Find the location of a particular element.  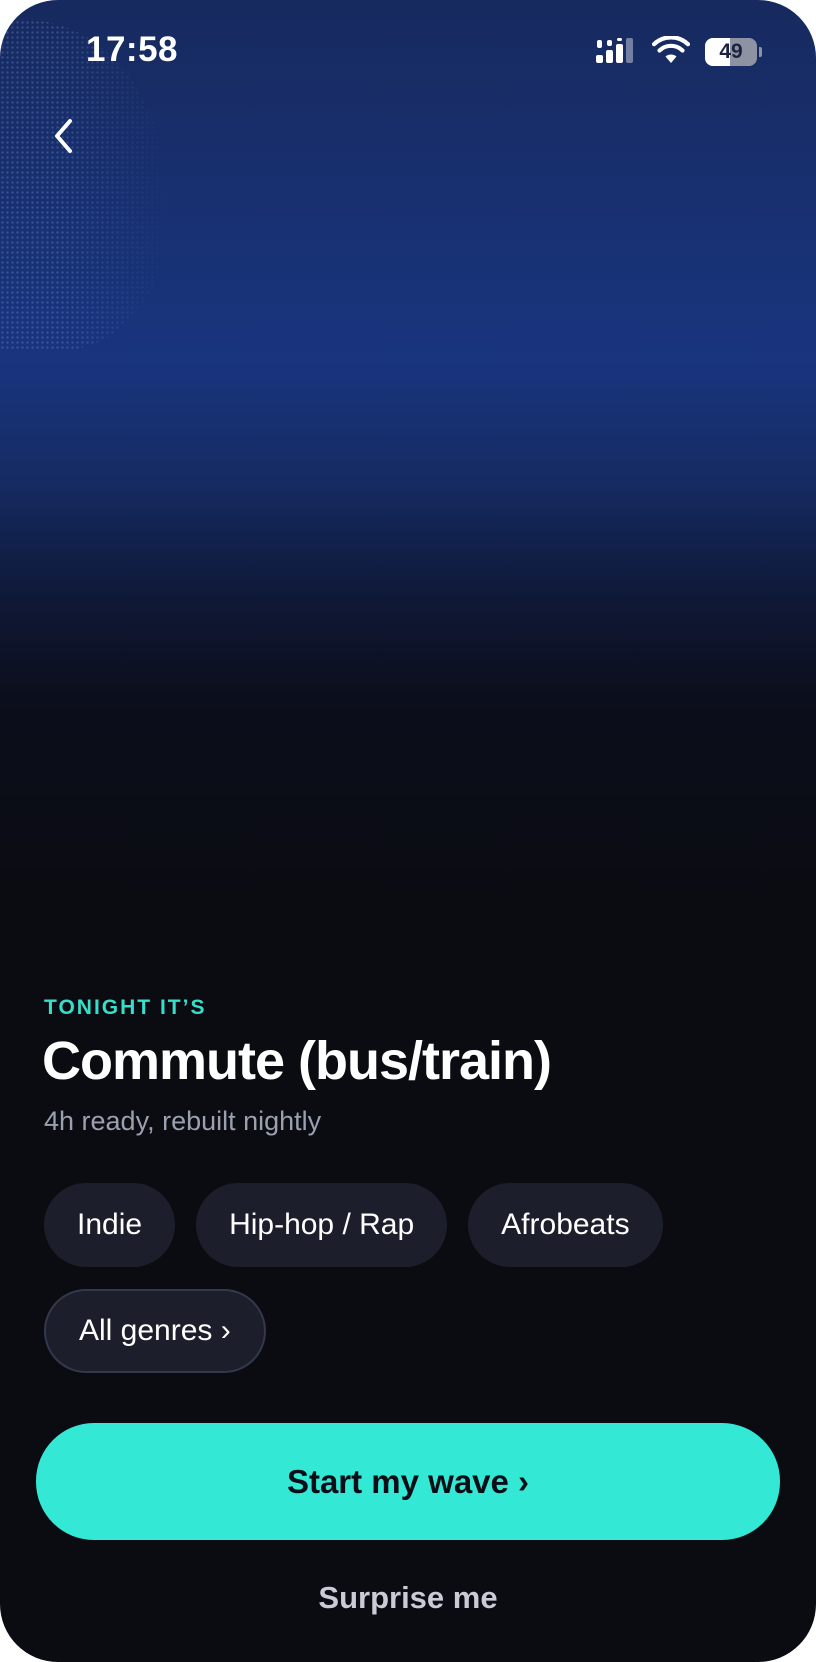

start-wave-button: Start my wave › is located at coordinates (408, 1481).